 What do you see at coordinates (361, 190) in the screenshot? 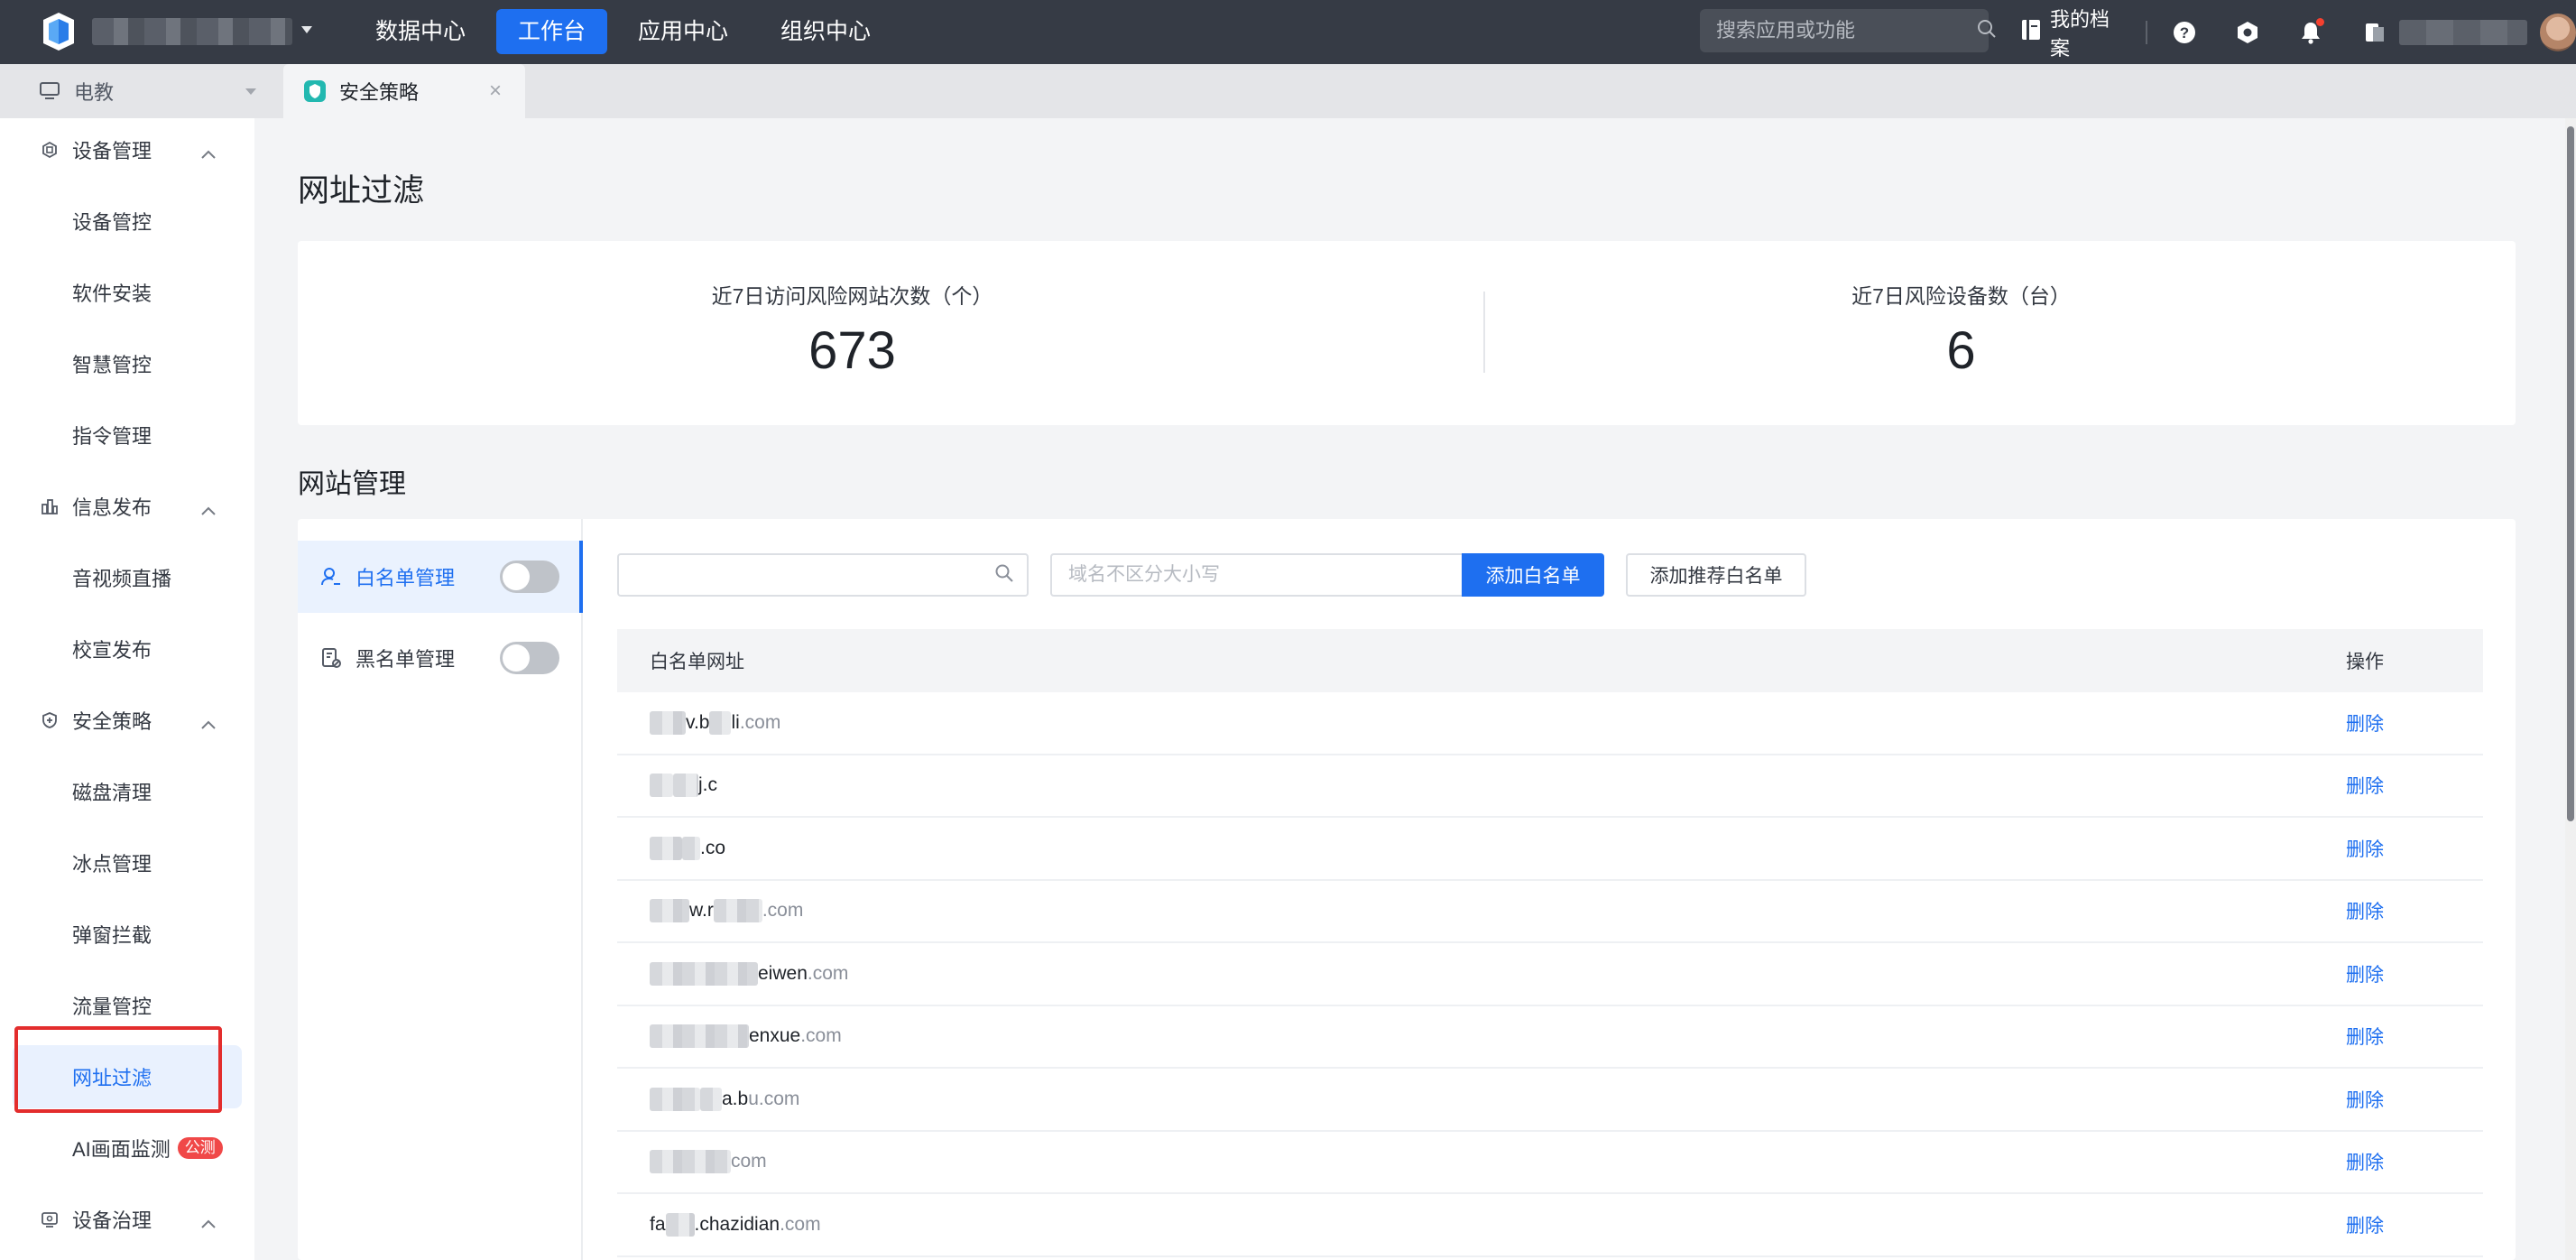
I see `page-title: 网址过滤` at bounding box center [361, 190].